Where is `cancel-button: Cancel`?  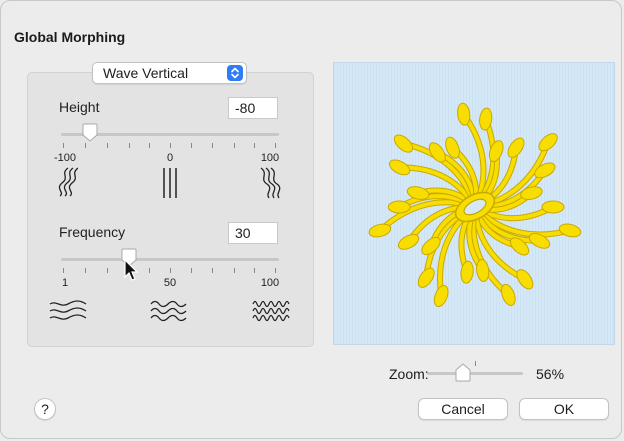
cancel-button: Cancel is located at coordinates (463, 409).